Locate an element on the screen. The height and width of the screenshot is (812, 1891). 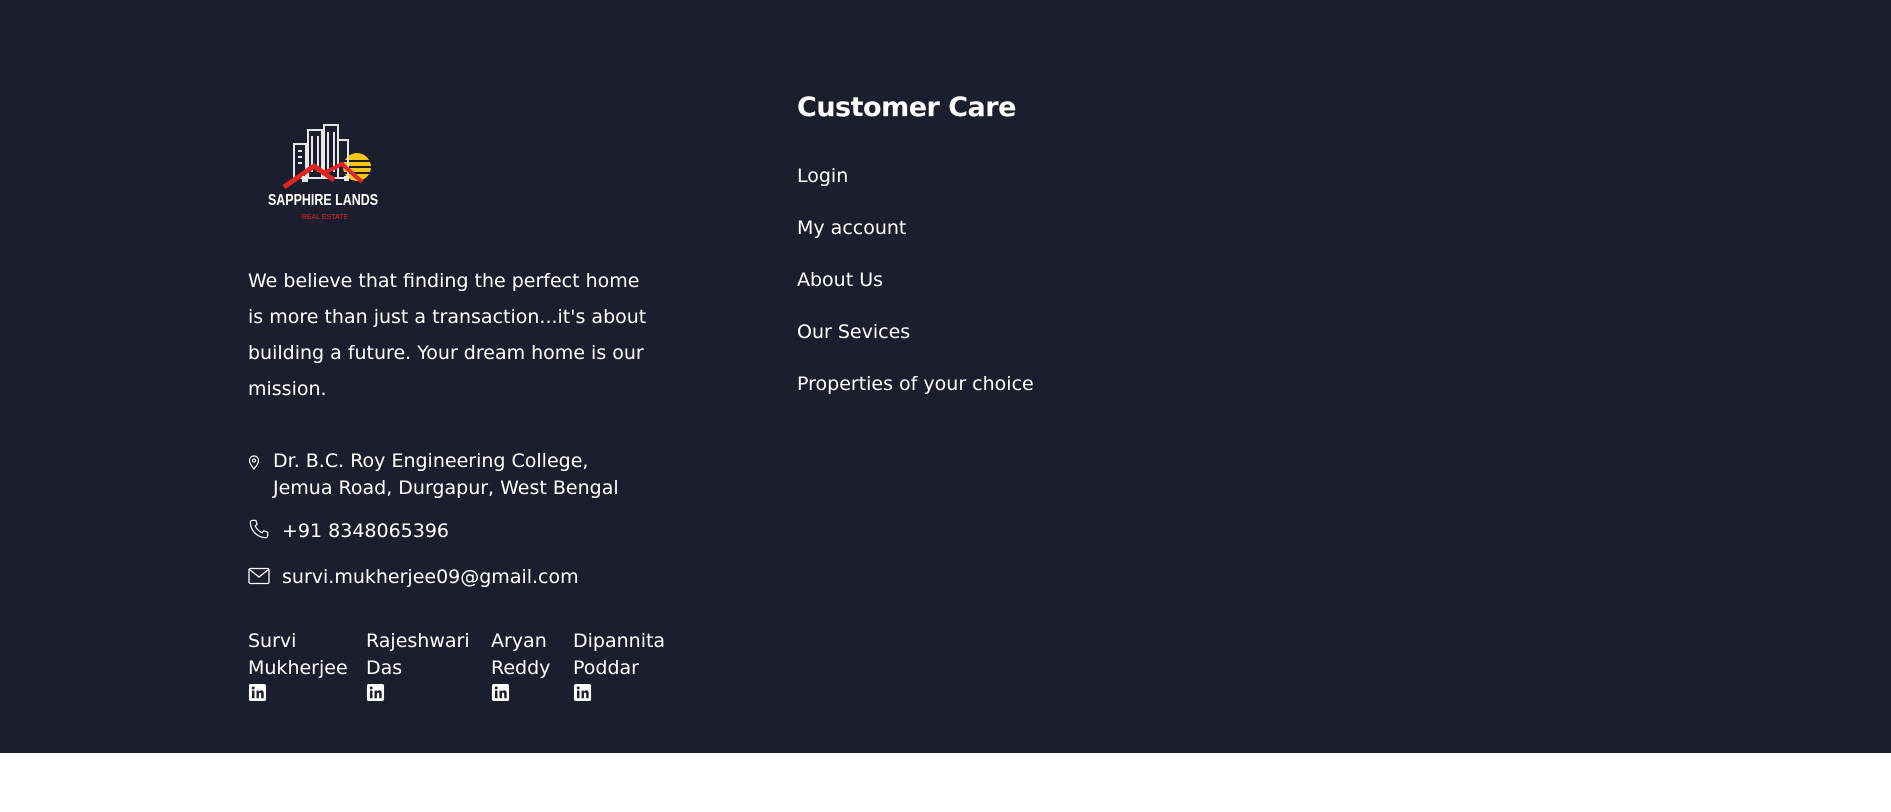
about-line: mission. is located at coordinates (287, 389).